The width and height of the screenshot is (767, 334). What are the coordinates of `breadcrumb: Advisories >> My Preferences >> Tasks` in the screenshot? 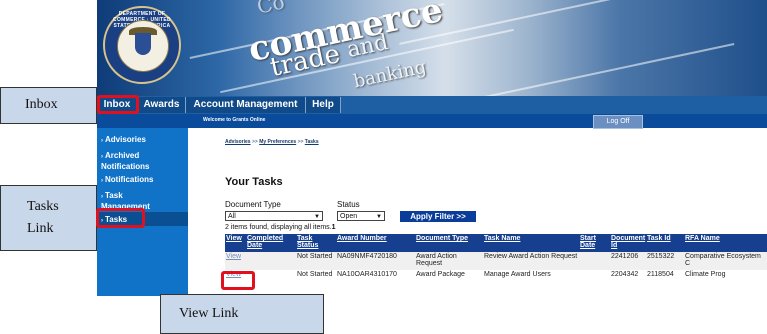 It's located at (272, 142).